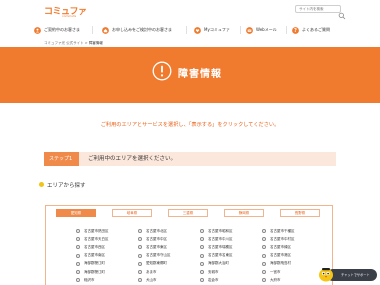 The image size is (380, 285). I want to click on nav-item-faq: ? よくあるご質問, so click(311, 30).